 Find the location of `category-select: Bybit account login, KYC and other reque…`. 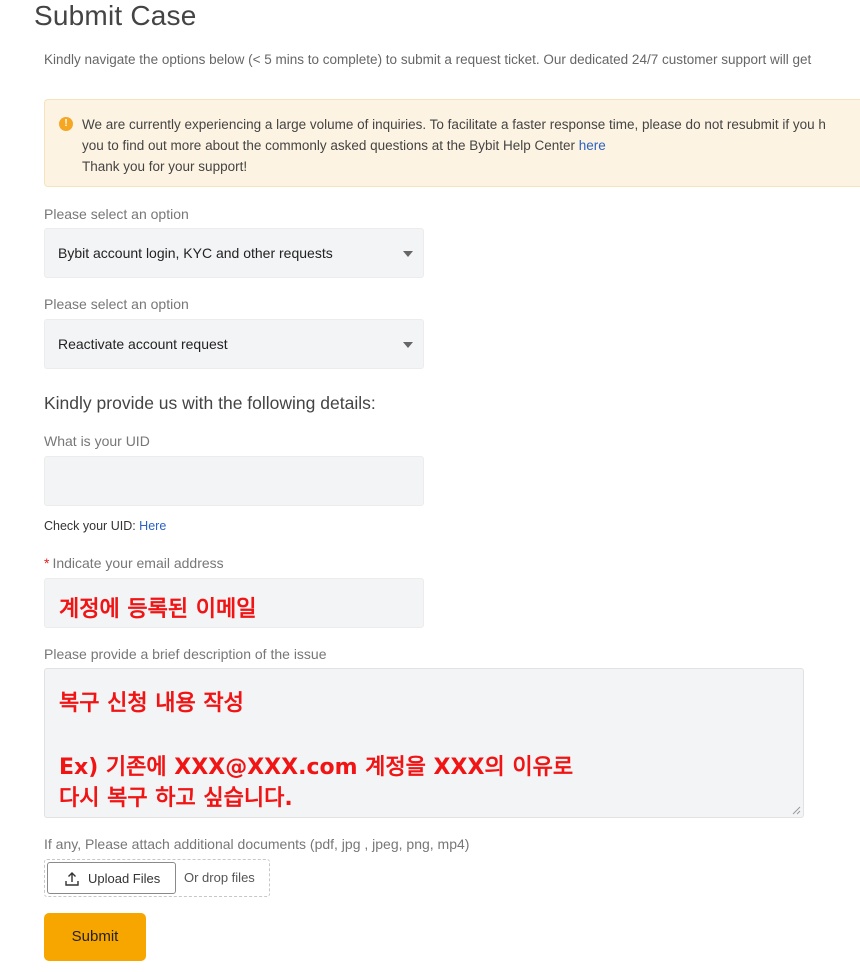

category-select: Bybit account login, KYC and other reque… is located at coordinates (234, 253).